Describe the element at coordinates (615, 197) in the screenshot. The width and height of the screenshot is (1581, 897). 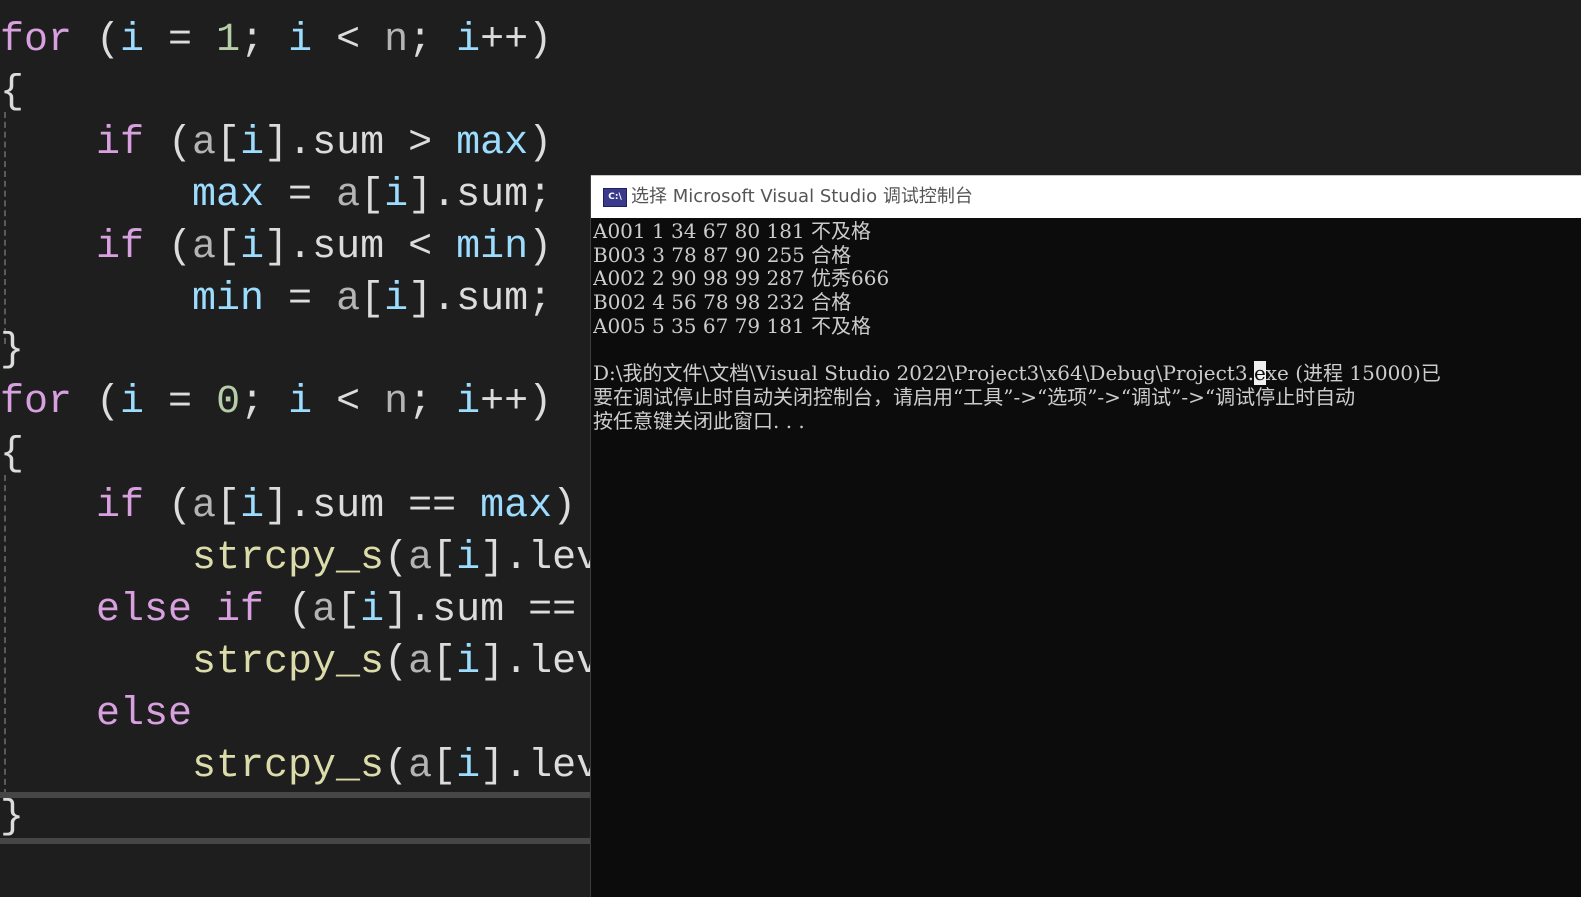
I see `console-app-icon: C:\` at that location.